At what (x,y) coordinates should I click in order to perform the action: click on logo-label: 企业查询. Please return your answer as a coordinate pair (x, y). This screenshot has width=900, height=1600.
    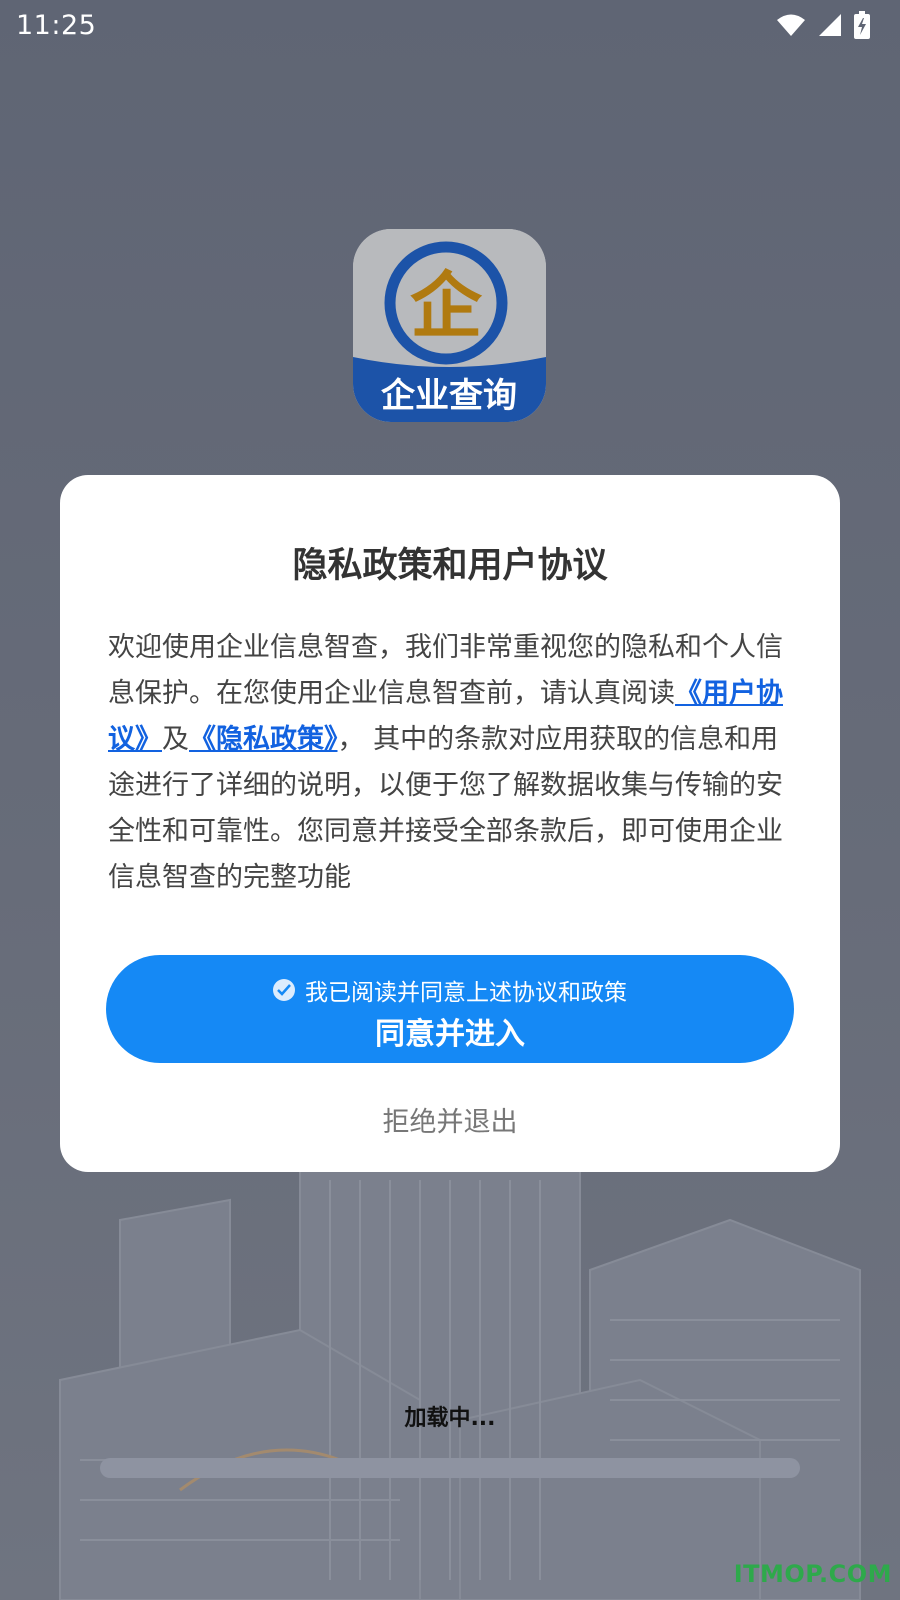
    Looking at the image, I should click on (449, 396).